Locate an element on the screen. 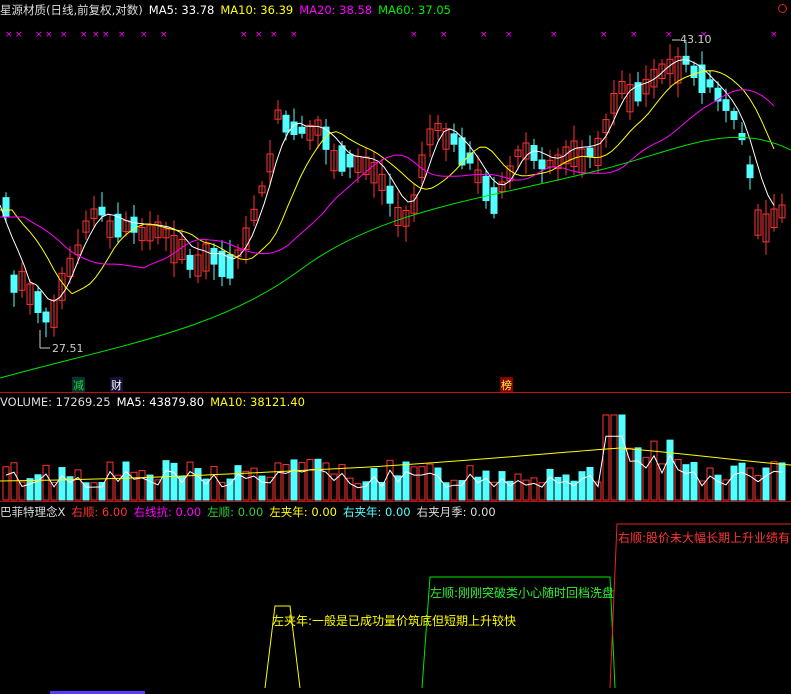 This screenshot has width=791, height=694. indicator-name: 巴菲特理念X is located at coordinates (33, 512).